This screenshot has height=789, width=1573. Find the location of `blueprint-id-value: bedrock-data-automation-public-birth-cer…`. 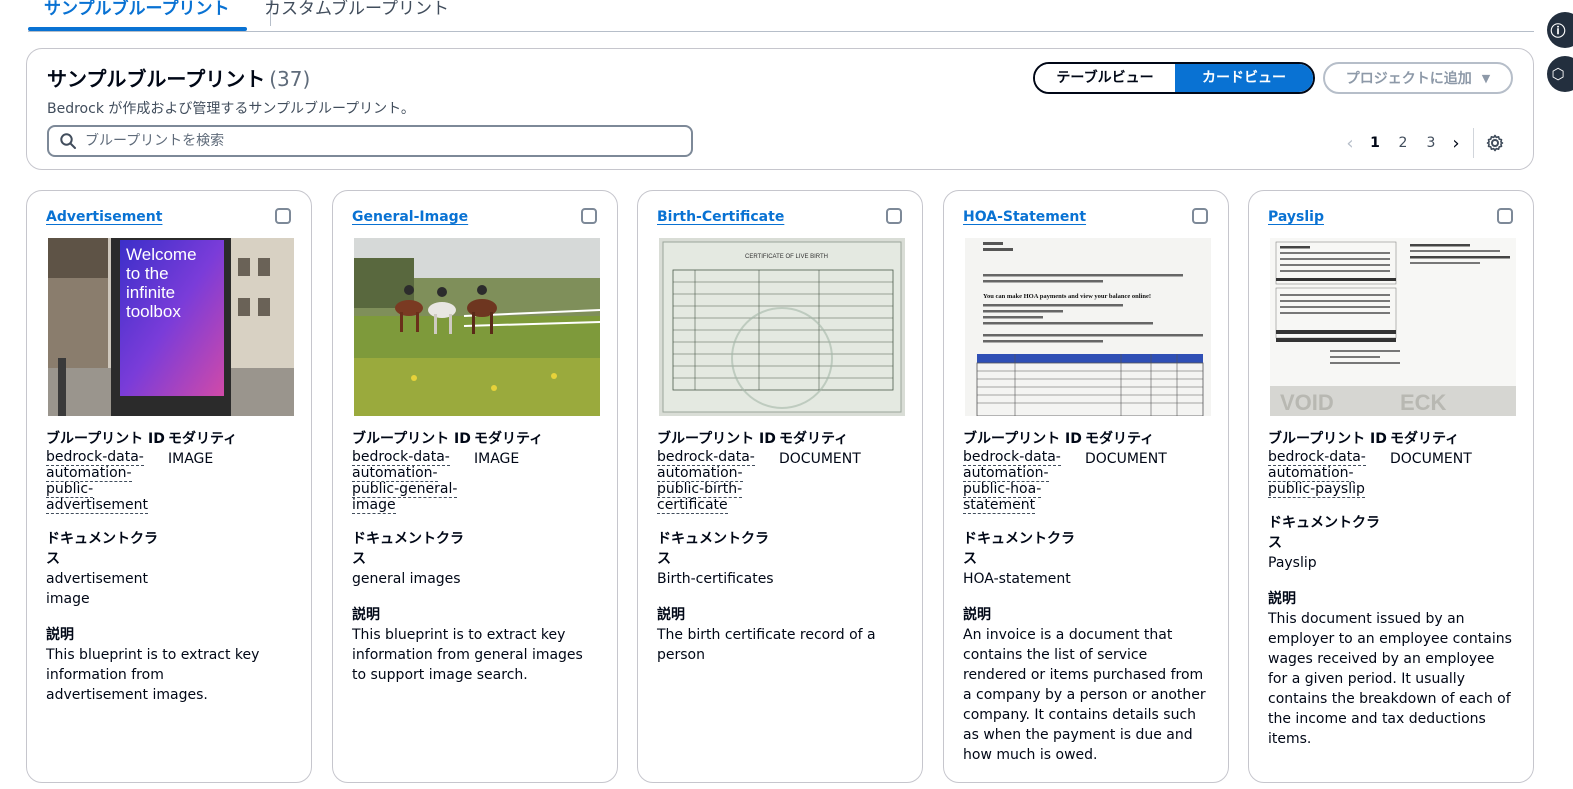

blueprint-id-value: bedrock-data-automation-public-birth-cer… is located at coordinates (718, 481).